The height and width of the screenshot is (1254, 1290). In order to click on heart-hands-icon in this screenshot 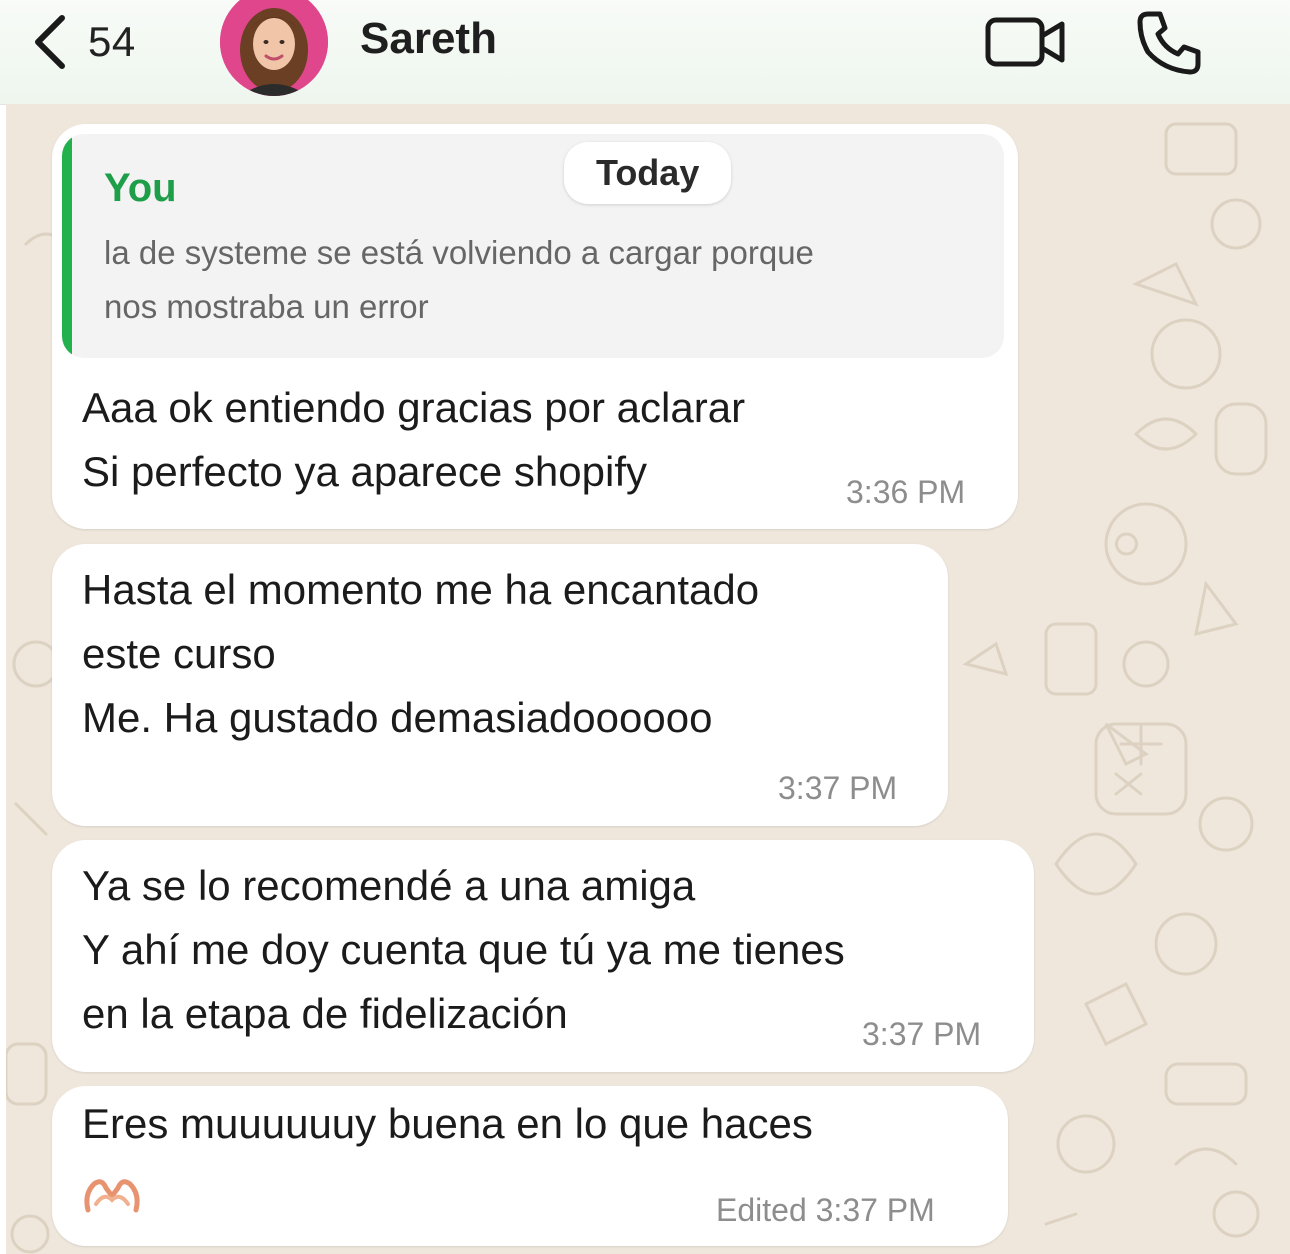, I will do `click(112, 1196)`.